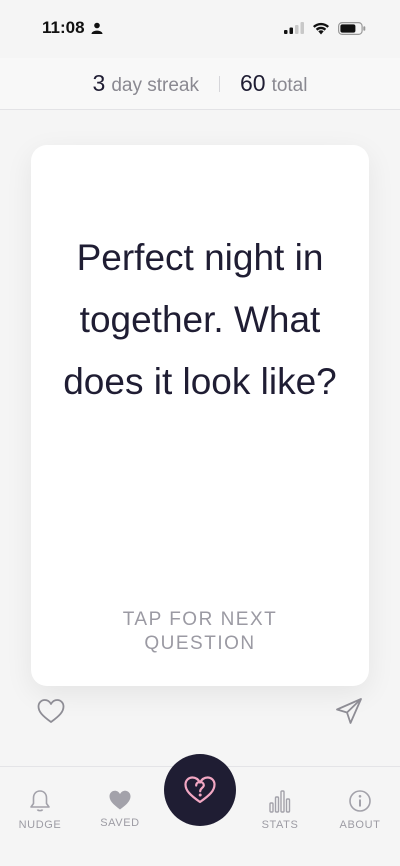 The image size is (400, 866). I want to click on tab-saved: SAVED, so click(120, 809).